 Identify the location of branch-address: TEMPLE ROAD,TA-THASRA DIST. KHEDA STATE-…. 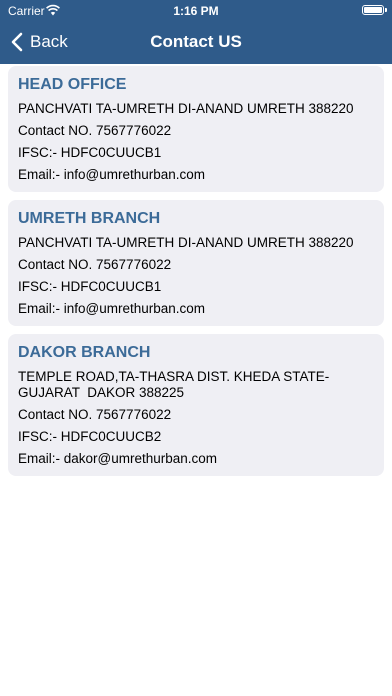
(196, 385).